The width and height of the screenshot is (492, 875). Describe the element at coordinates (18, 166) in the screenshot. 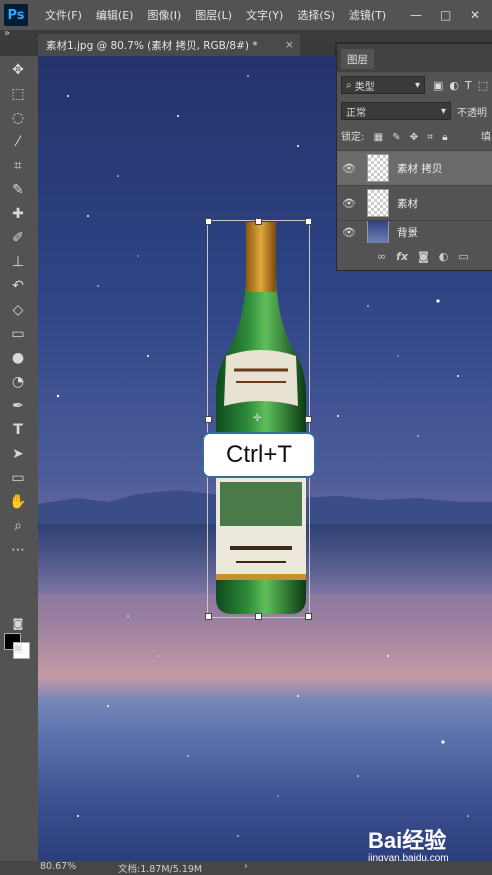

I see `crop-tool-icon: ⌗` at that location.